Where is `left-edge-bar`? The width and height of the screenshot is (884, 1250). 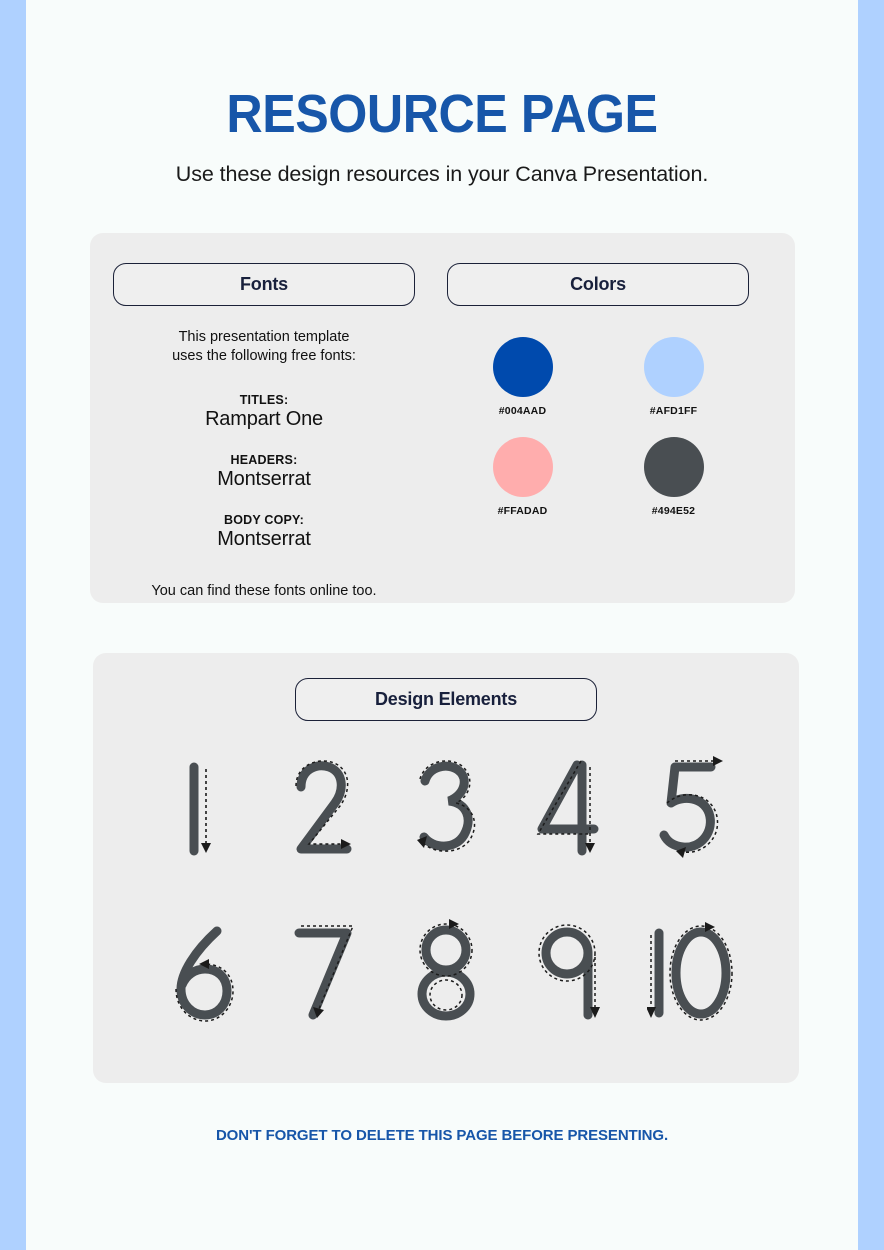
left-edge-bar is located at coordinates (13, 625).